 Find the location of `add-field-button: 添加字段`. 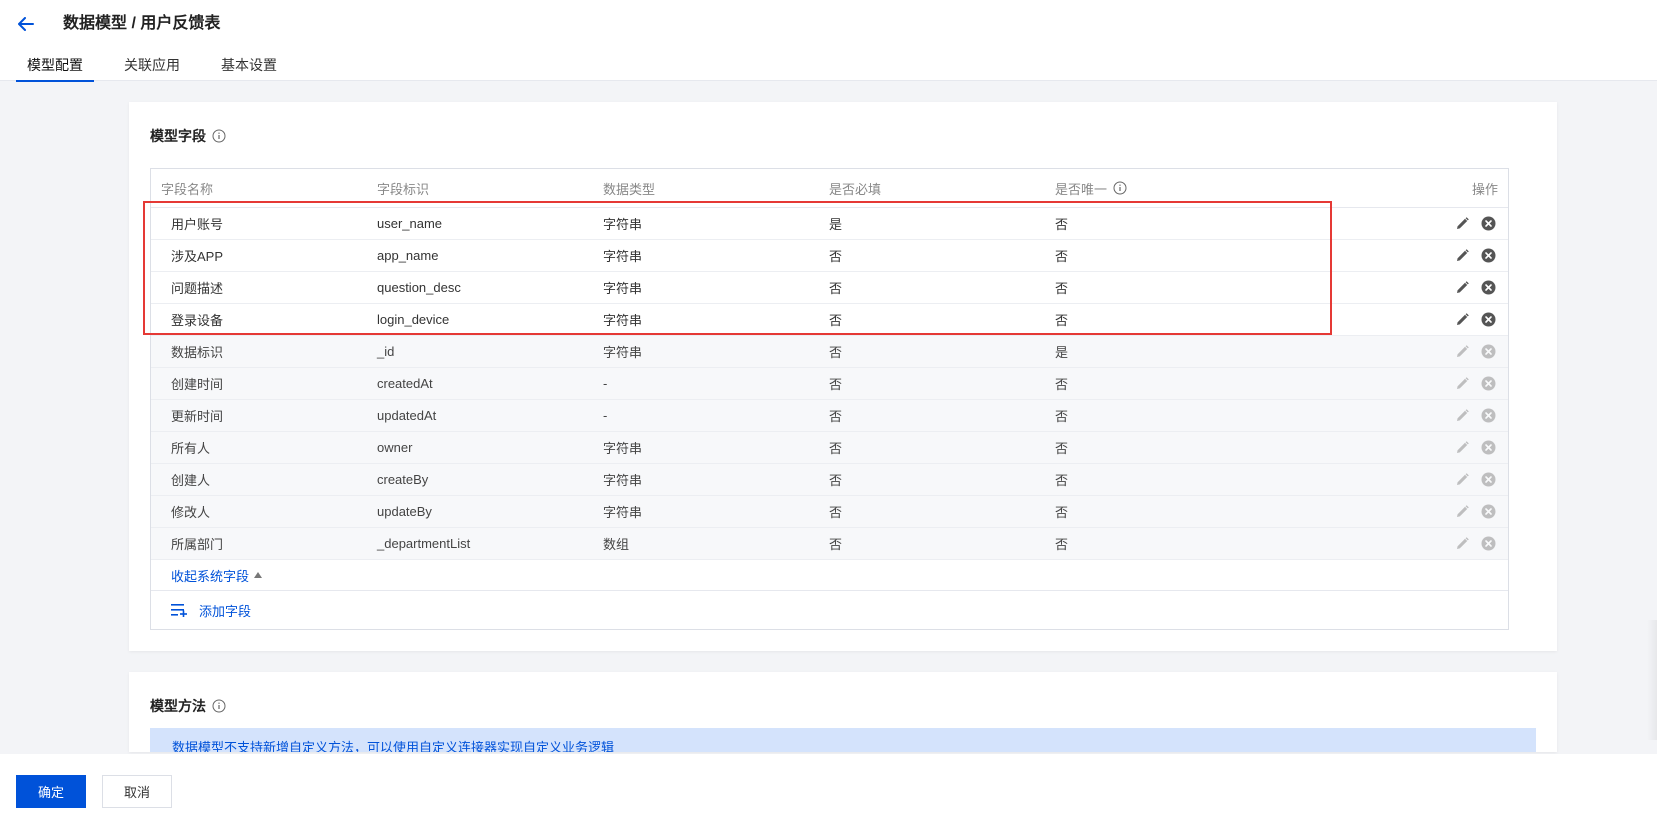

add-field-button: 添加字段 is located at coordinates (211, 610).